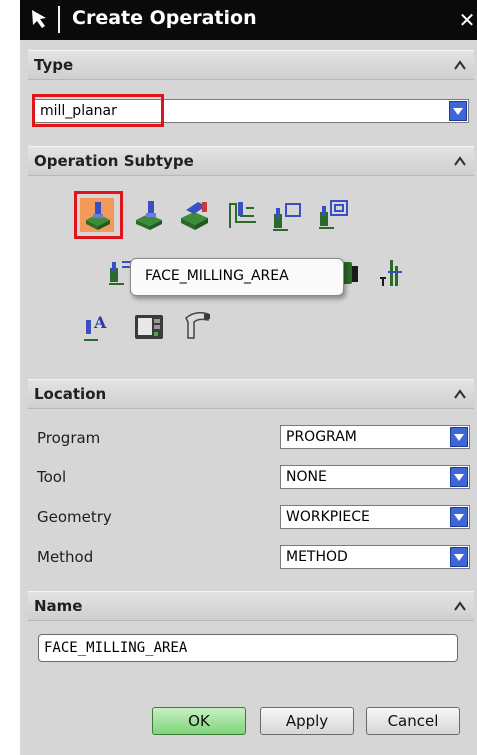 The image size is (477, 755). I want to click on title-separator, so click(59, 19).